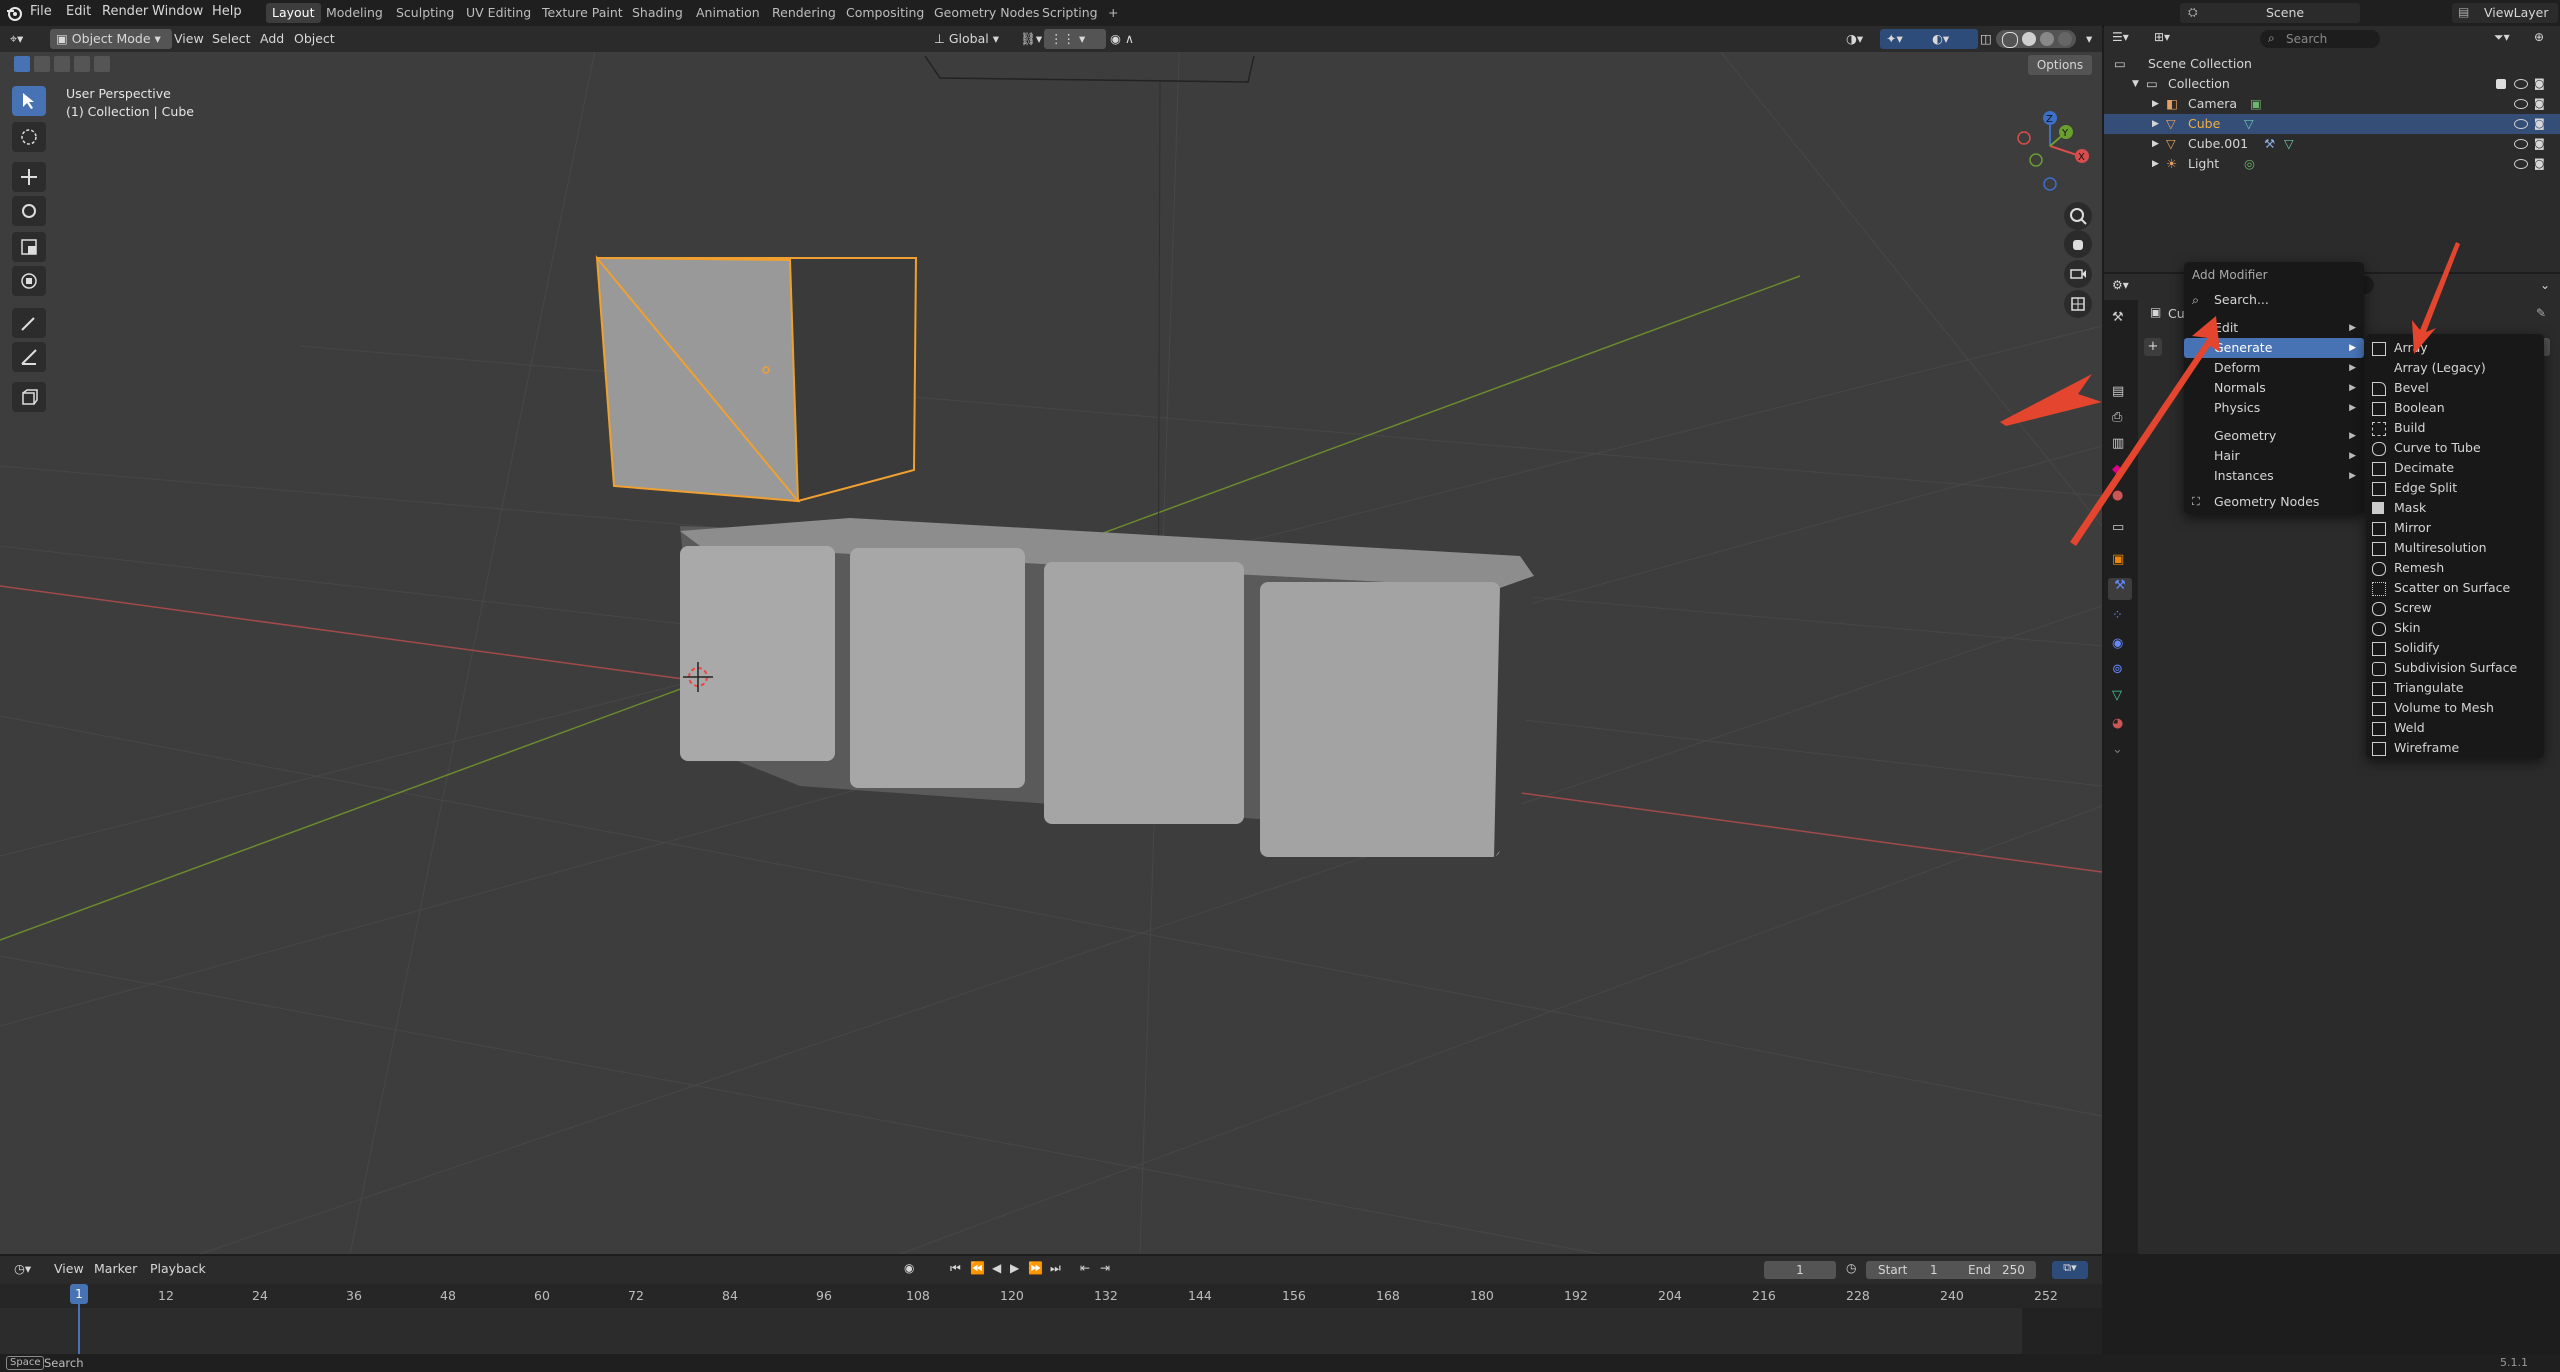 This screenshot has width=2560, height=1372. I want to click on blender-logo-icon, so click(14, 13).